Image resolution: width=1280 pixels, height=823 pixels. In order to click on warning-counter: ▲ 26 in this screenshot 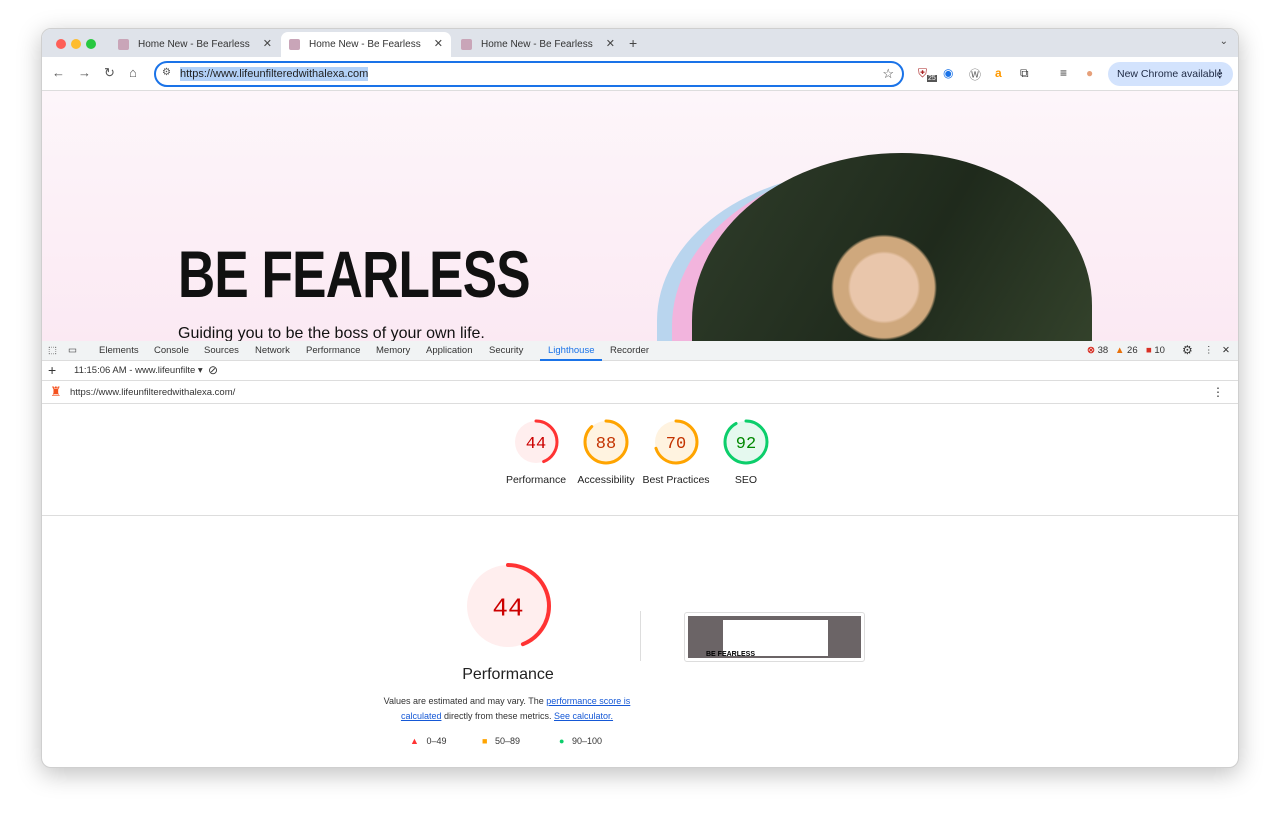, I will do `click(1126, 350)`.